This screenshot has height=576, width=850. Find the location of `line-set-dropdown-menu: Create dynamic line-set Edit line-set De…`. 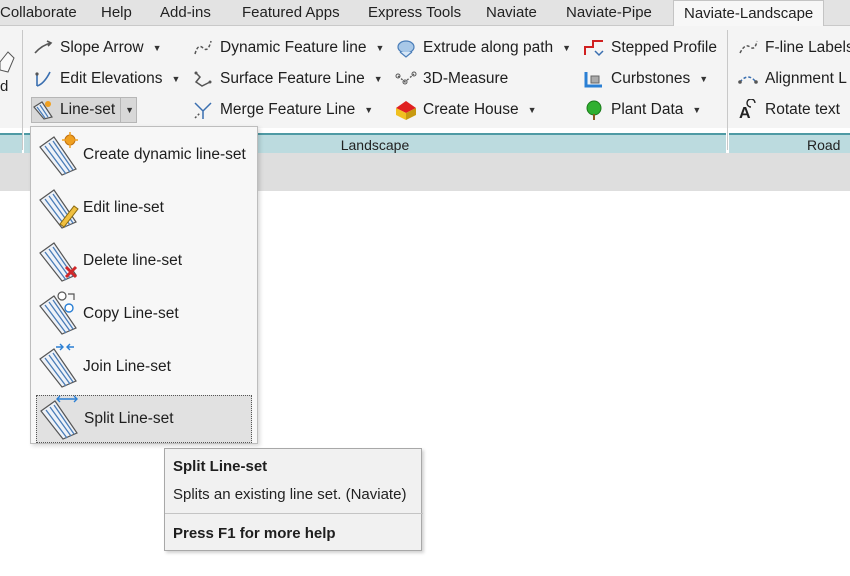

line-set-dropdown-menu: Create dynamic line-set Edit line-set De… is located at coordinates (144, 285).